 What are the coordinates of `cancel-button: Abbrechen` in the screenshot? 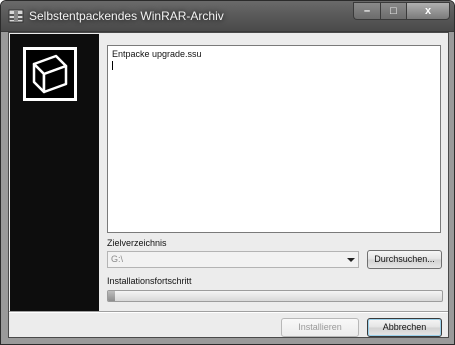 It's located at (404, 327).